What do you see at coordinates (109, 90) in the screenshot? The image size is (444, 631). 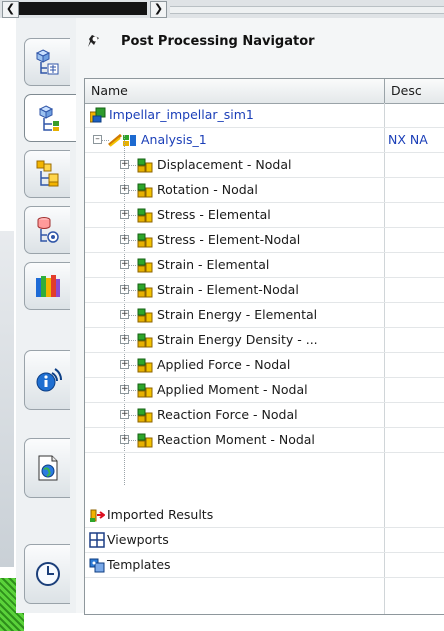 I see `column-header-name: Name` at bounding box center [109, 90].